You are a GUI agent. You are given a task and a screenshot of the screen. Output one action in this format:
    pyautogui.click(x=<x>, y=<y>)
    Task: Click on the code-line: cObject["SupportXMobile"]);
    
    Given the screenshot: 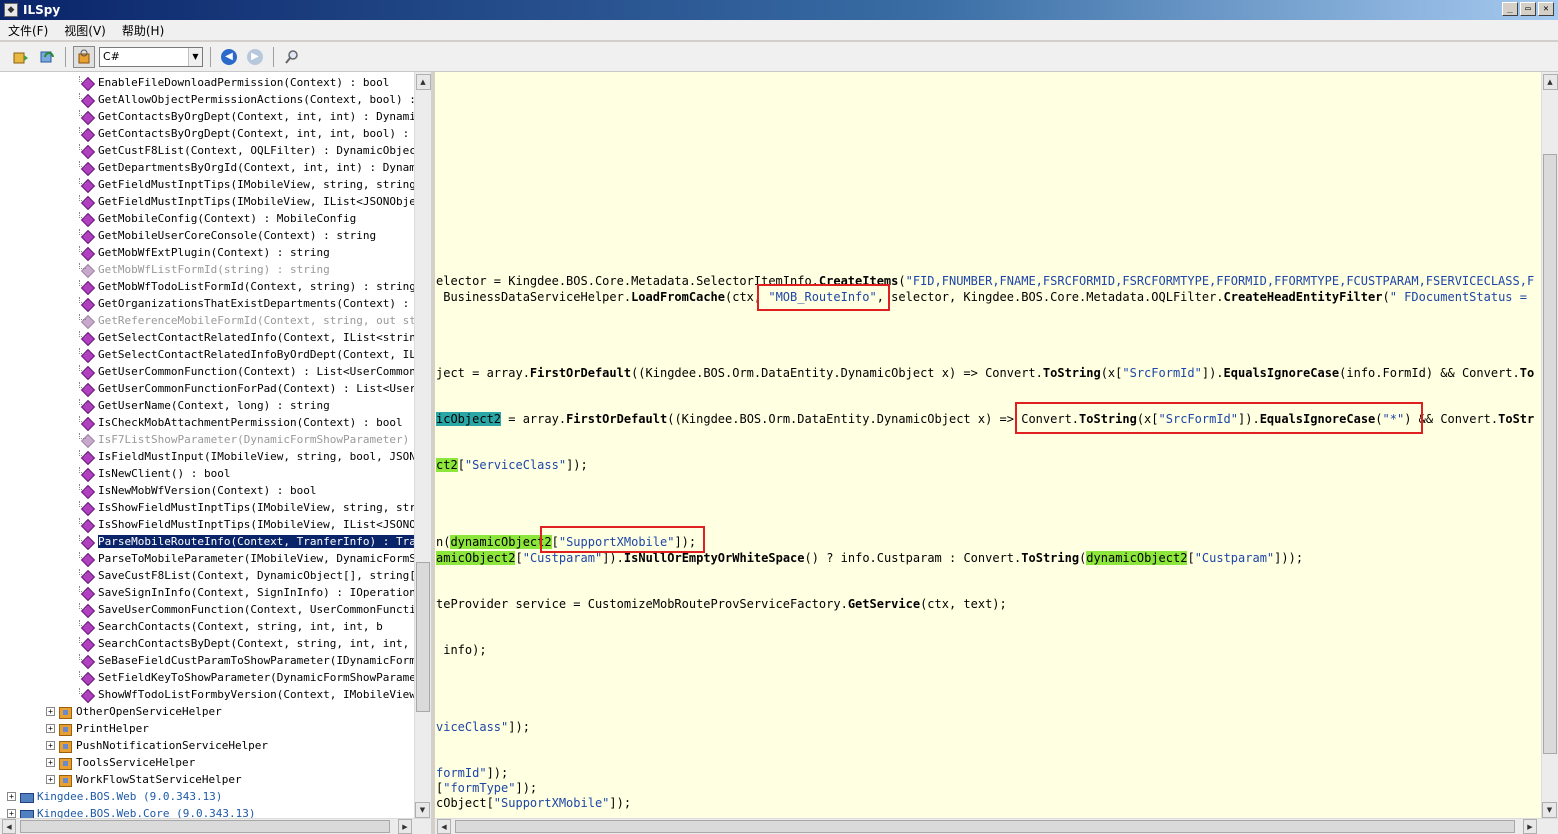 What is the action you would take?
    pyautogui.click(x=534, y=803)
    